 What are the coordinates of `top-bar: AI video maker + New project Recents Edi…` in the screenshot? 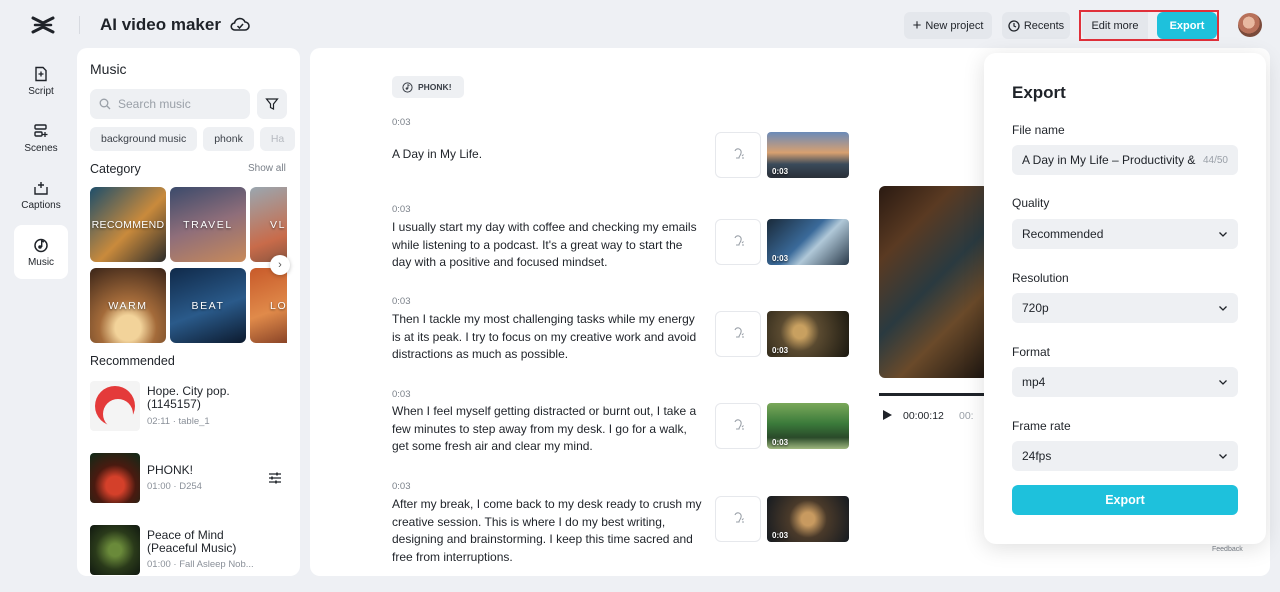 It's located at (640, 25).